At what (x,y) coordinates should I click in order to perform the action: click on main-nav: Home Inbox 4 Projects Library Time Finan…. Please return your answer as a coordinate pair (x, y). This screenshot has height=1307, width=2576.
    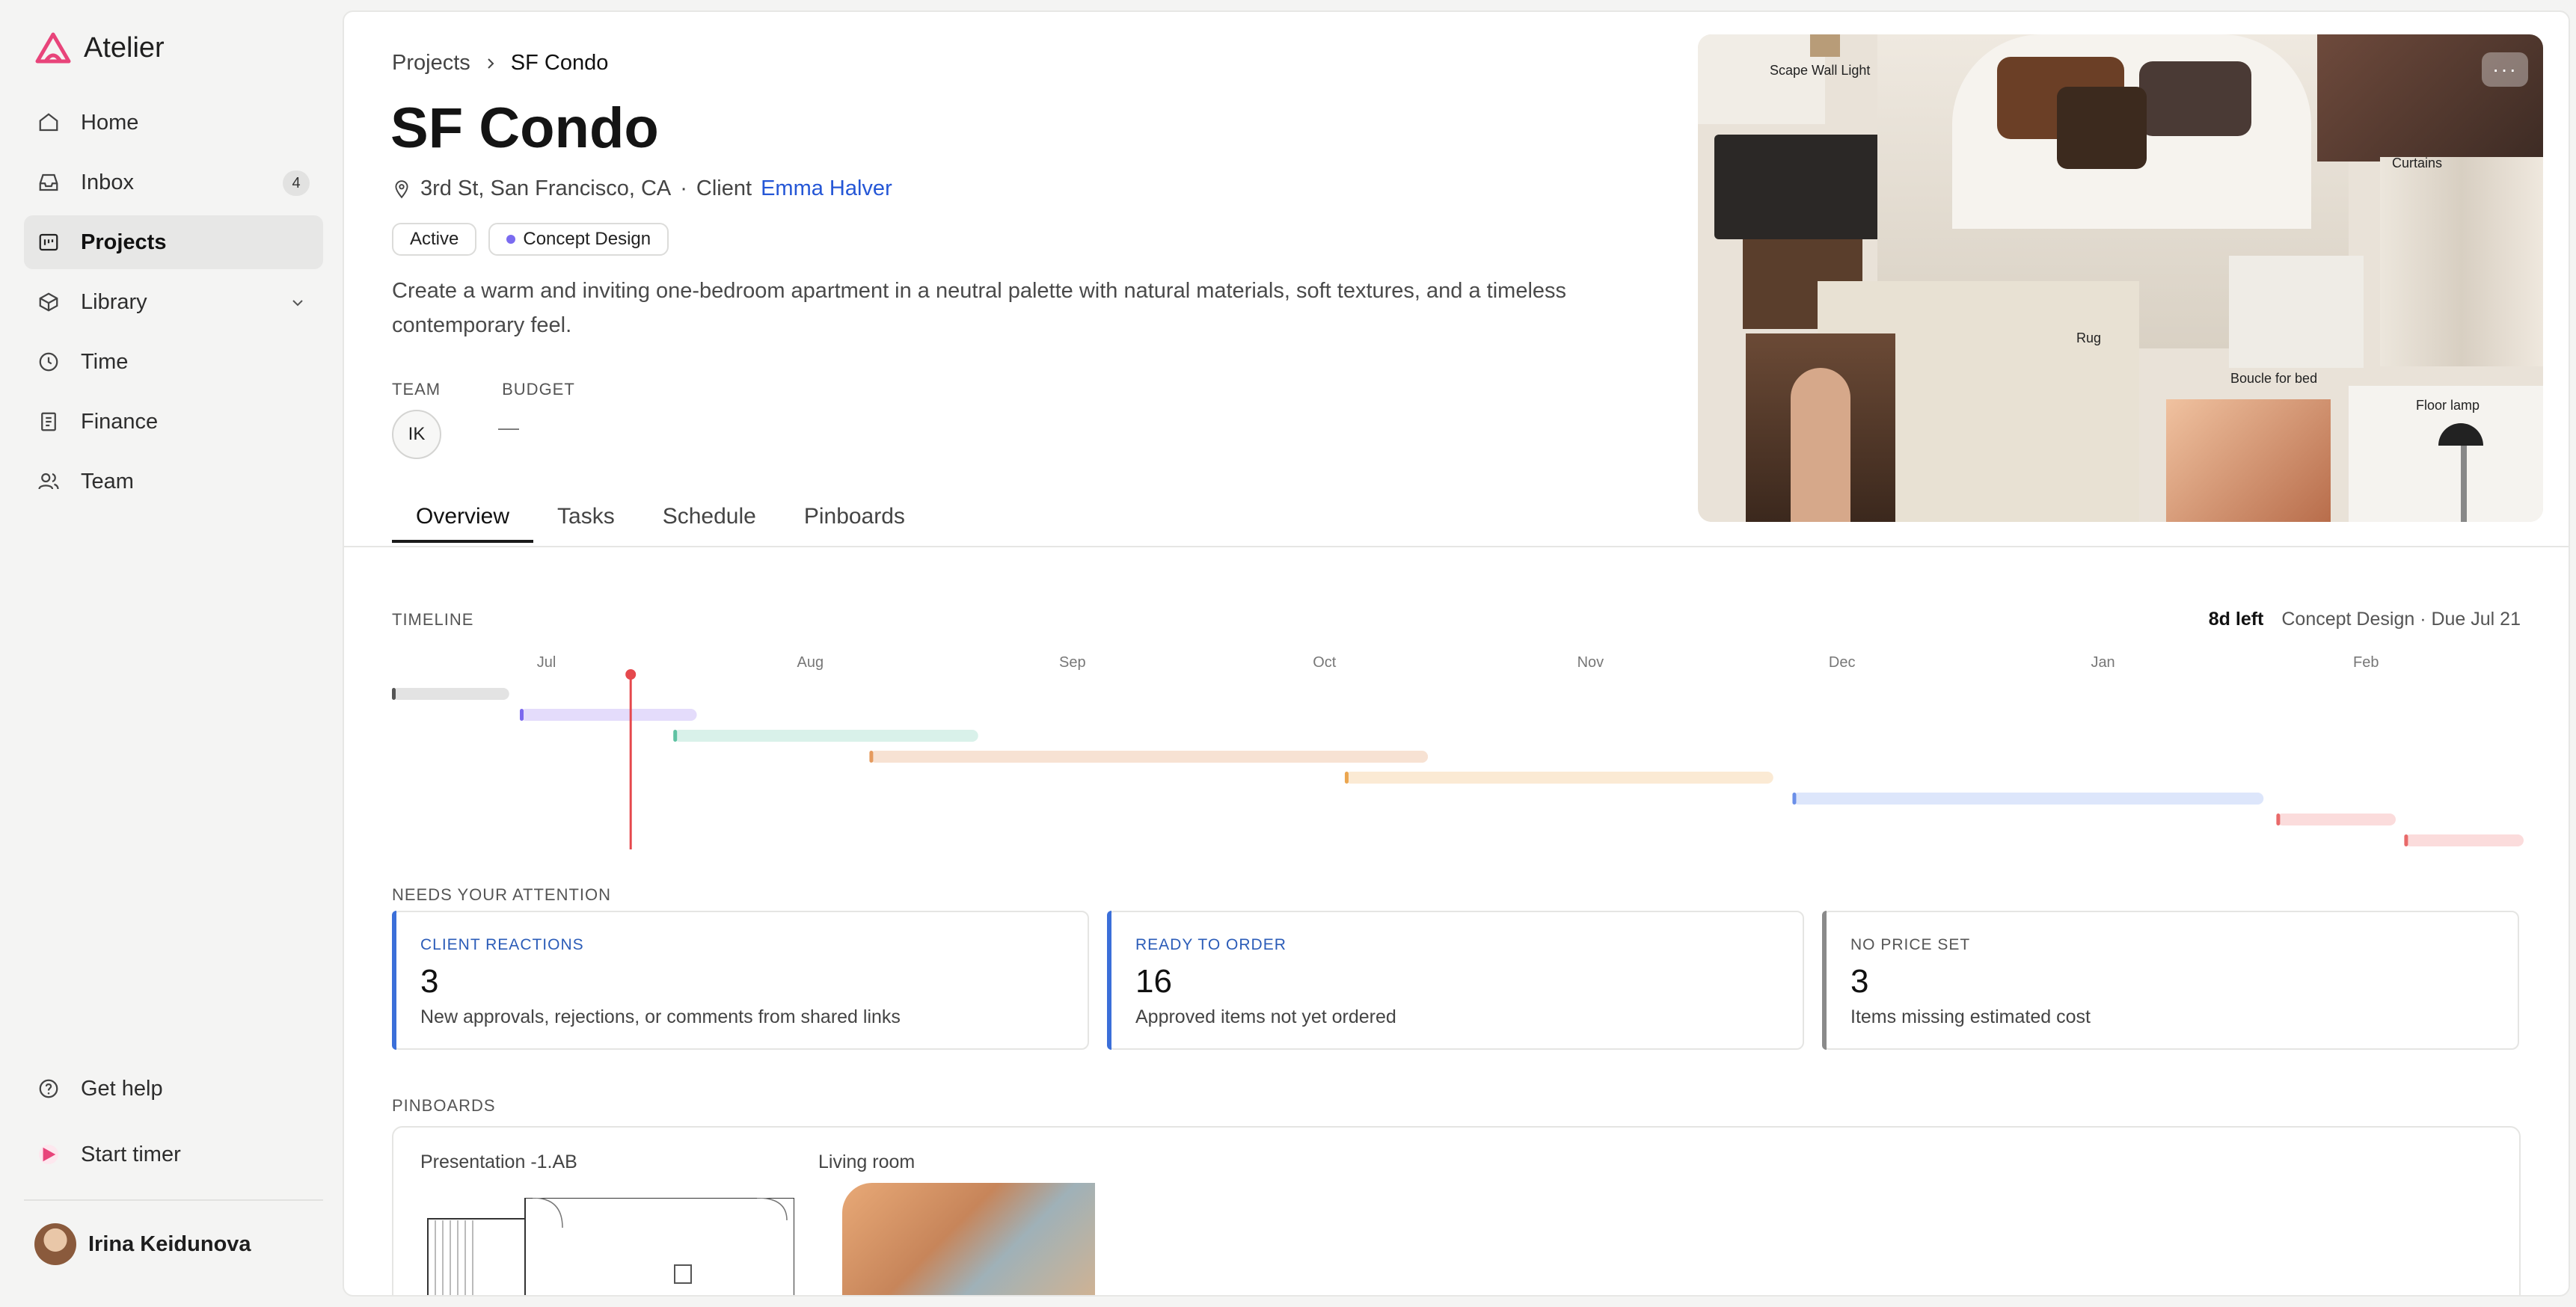
    Looking at the image, I should click on (173, 305).